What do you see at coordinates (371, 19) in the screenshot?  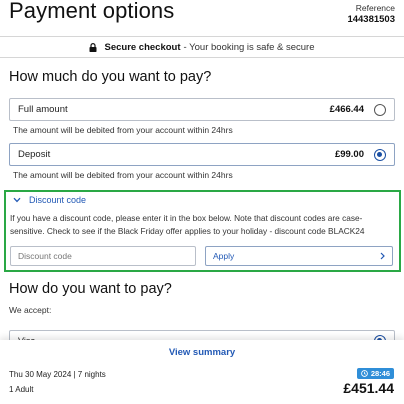 I see `reference-value: 144381503` at bounding box center [371, 19].